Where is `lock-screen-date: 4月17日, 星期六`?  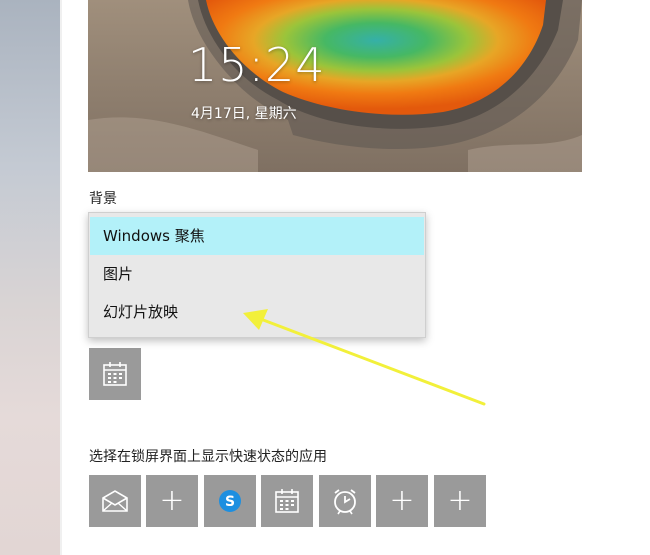 lock-screen-date: 4月17日, 星期六 is located at coordinates (244, 114).